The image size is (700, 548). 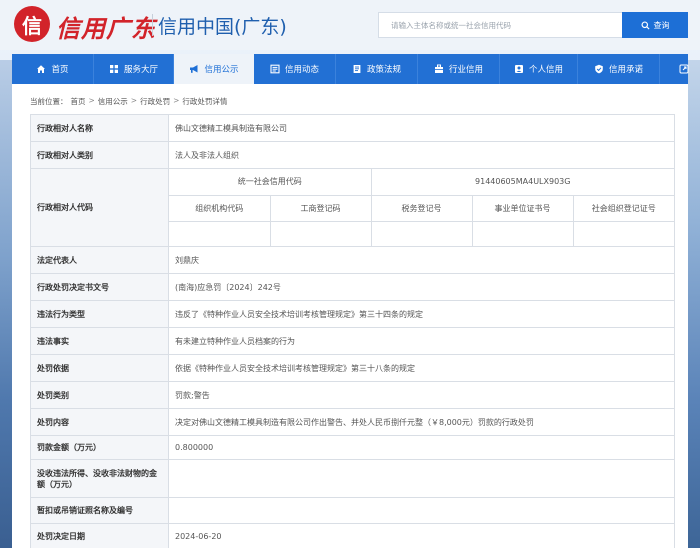 I want to click on nav-item-external, so click(x=680, y=69).